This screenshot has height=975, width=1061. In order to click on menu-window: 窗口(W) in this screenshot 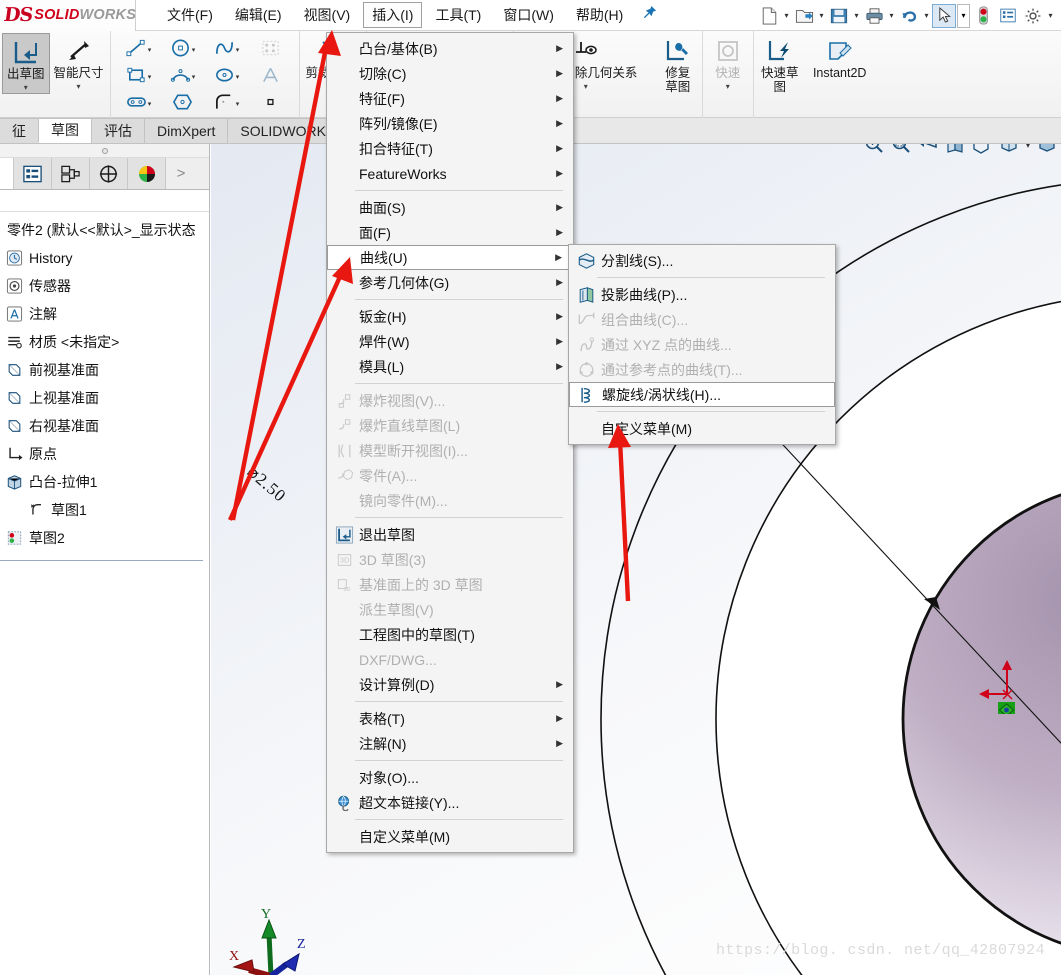, I will do `click(528, 15)`.